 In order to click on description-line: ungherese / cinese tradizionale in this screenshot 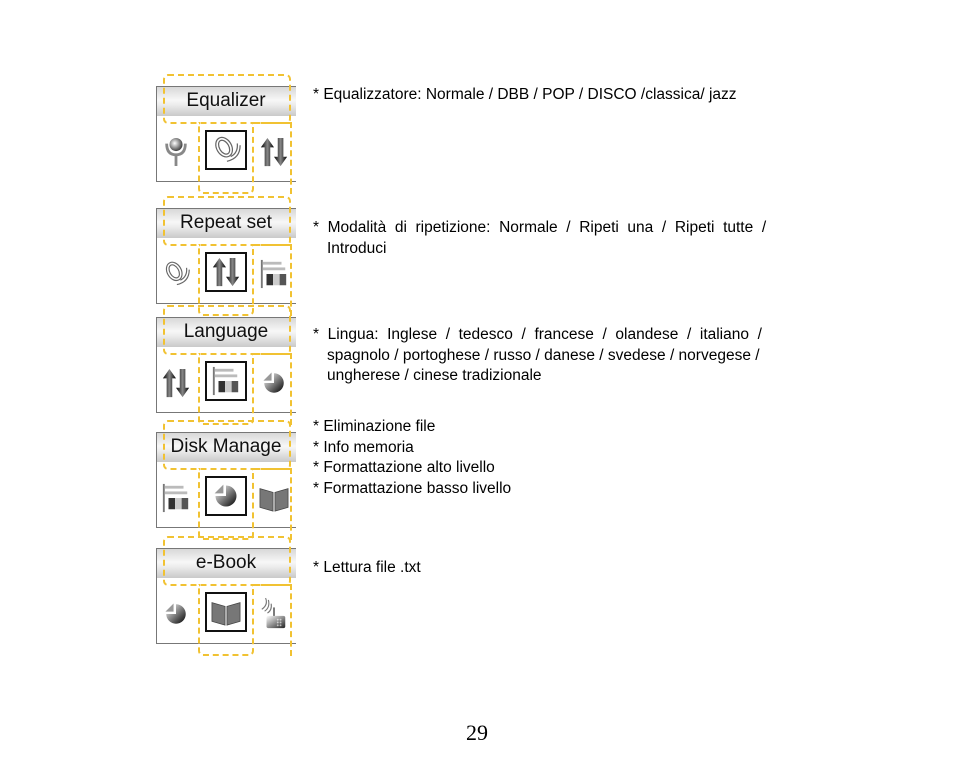, I will do `click(434, 375)`.